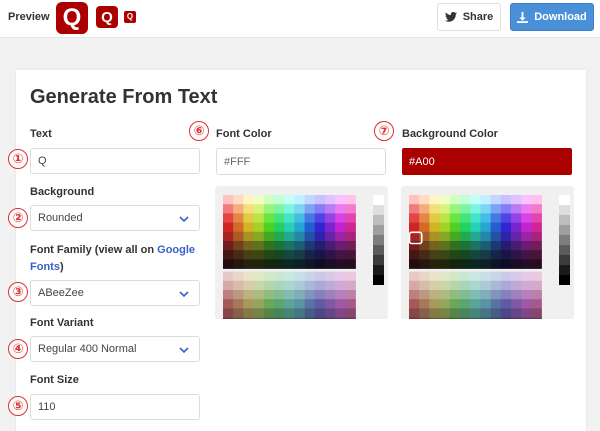 The image size is (600, 431). I want to click on background-color-input: #A00, so click(487, 161).